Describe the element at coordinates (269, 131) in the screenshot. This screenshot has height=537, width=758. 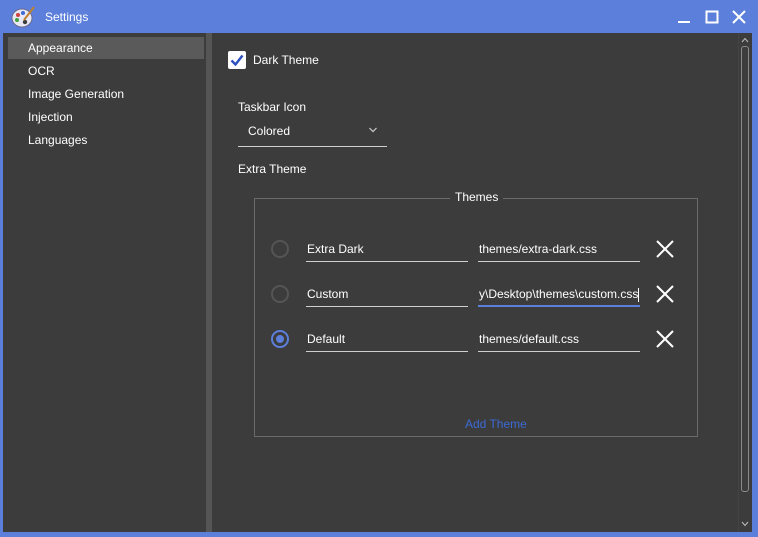
I see `taskbar-icon-value: Colored` at that location.